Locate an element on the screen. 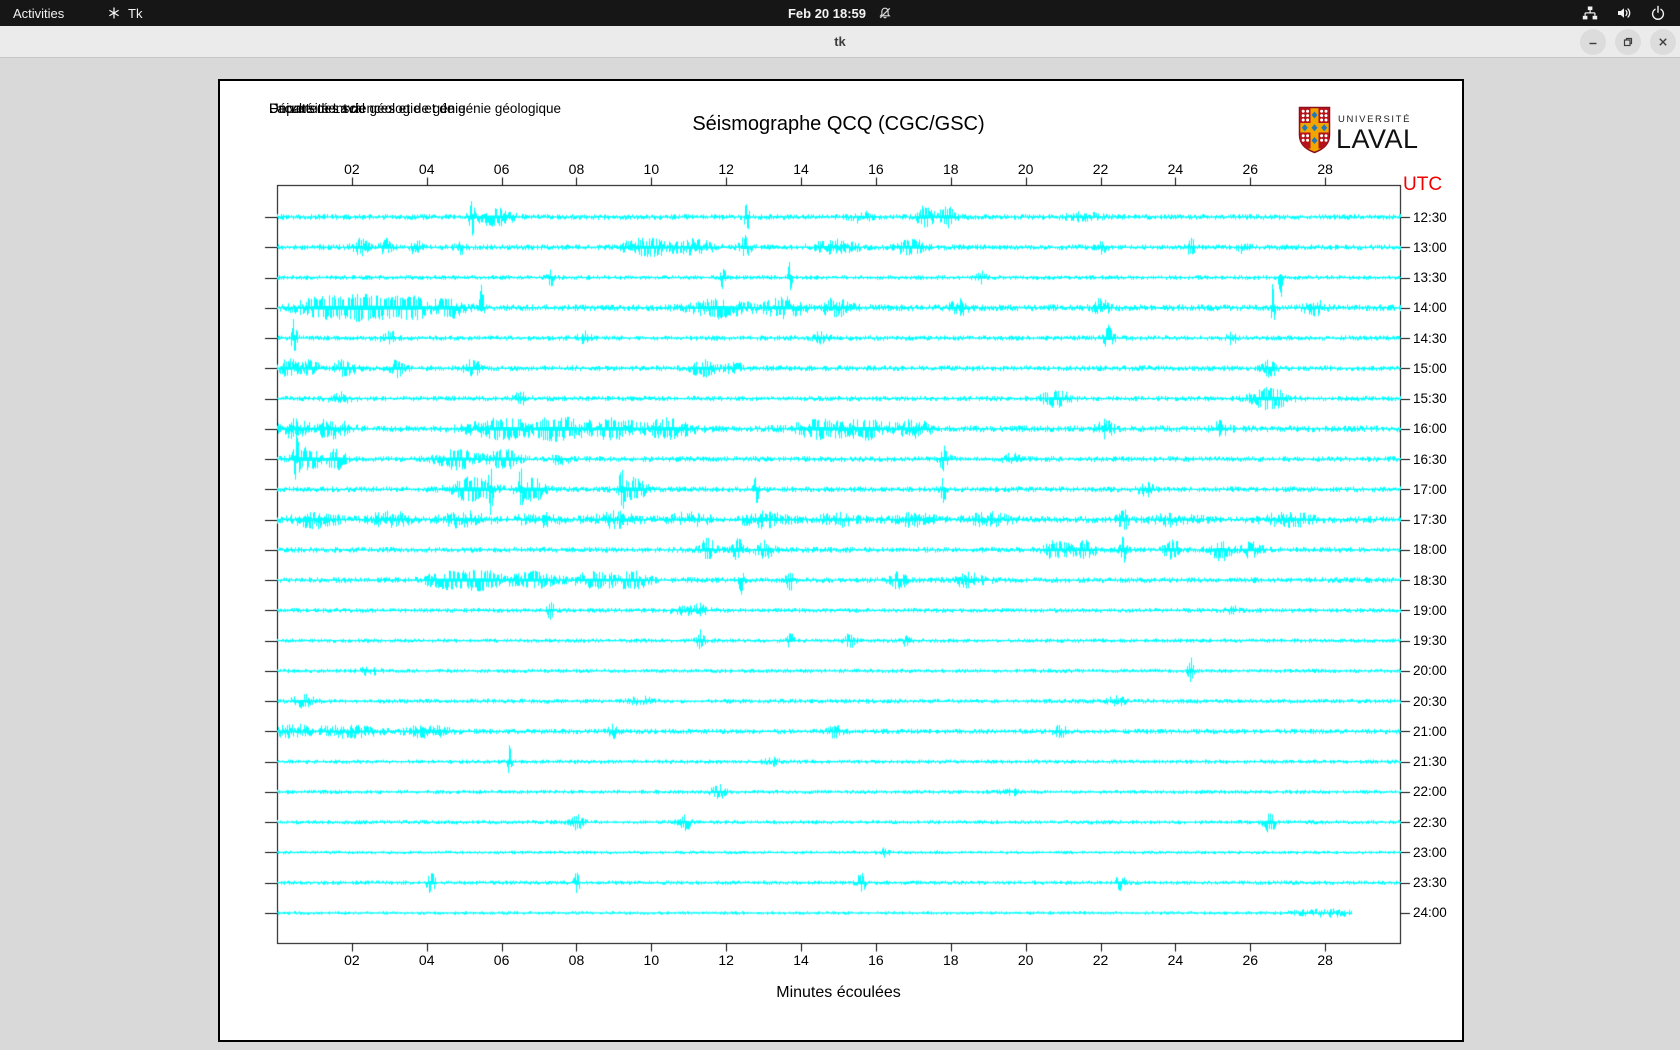  x-tick-label-top: 22 is located at coordinates (1100, 169).